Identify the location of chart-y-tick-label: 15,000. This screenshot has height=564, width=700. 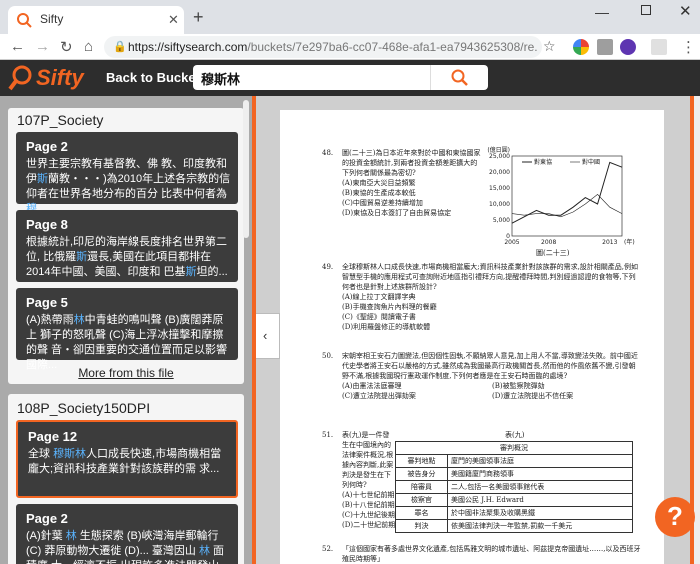
(499, 188).